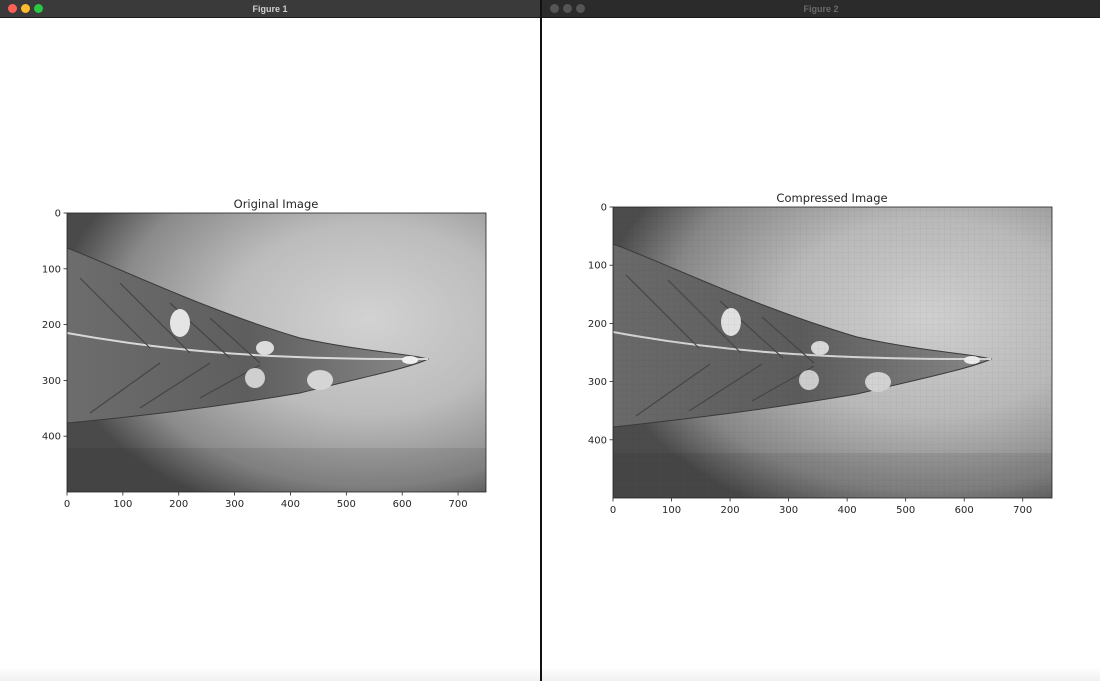 Image resolution: width=1100 pixels, height=681 pixels. What do you see at coordinates (276, 204) in the screenshot?
I see `plot-title: Original Image` at bounding box center [276, 204].